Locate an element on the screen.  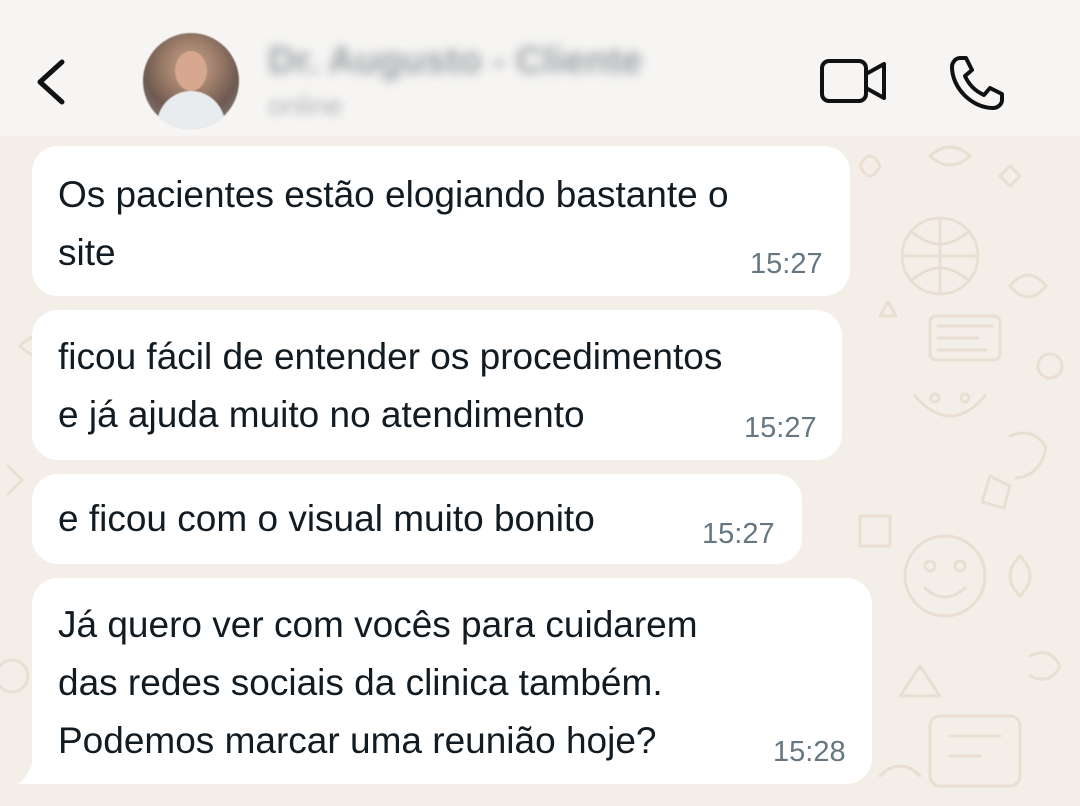
voice-call-button is located at coordinates (977, 83).